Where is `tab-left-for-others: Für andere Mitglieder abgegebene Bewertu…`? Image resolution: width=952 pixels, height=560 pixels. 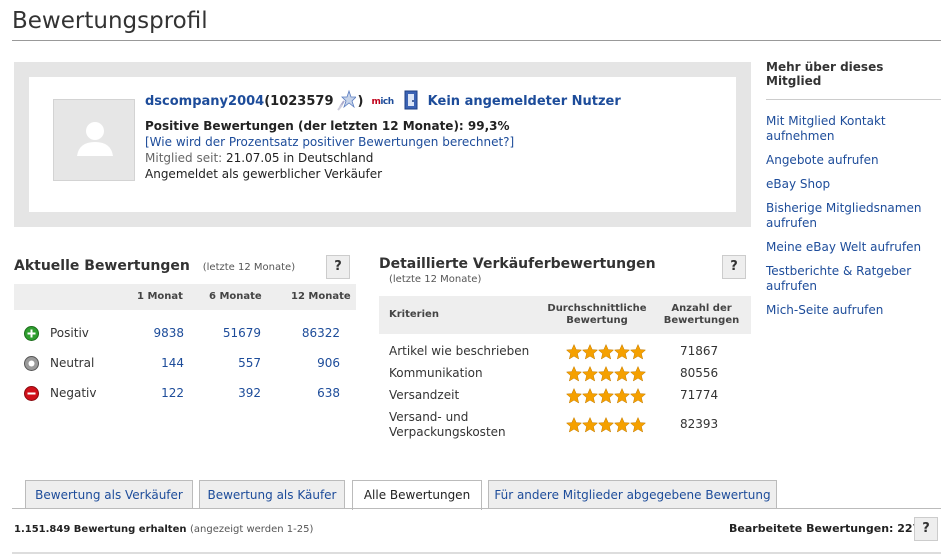
tab-left-for-others: Für andere Mitglieder abgegebene Bewertu… is located at coordinates (632, 494).